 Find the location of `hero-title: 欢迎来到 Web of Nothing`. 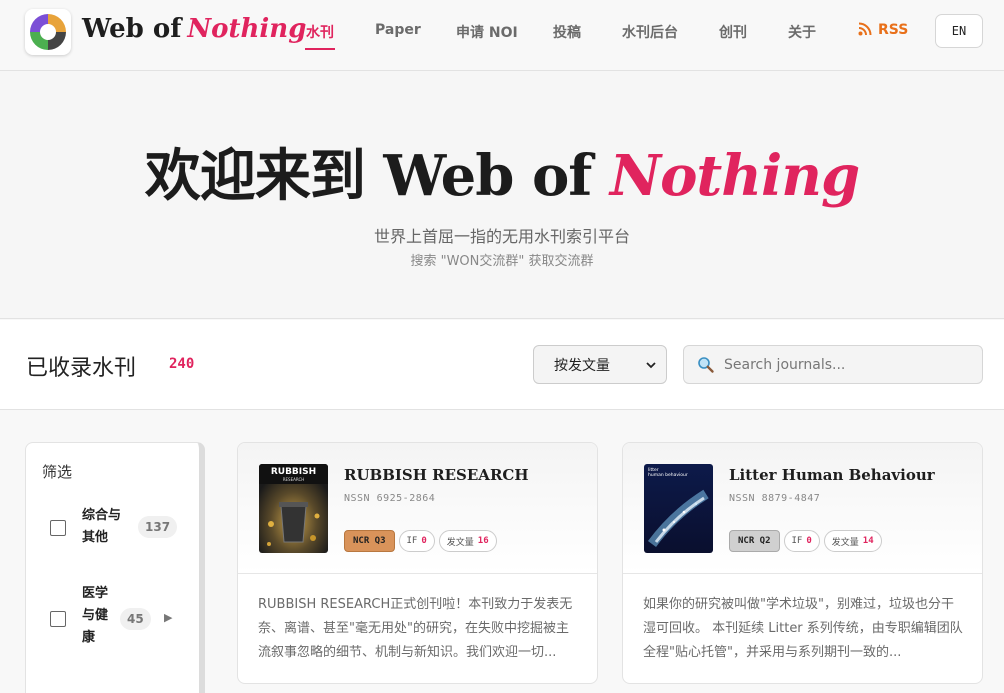

hero-title: 欢迎来到 Web of Nothing is located at coordinates (502, 171).